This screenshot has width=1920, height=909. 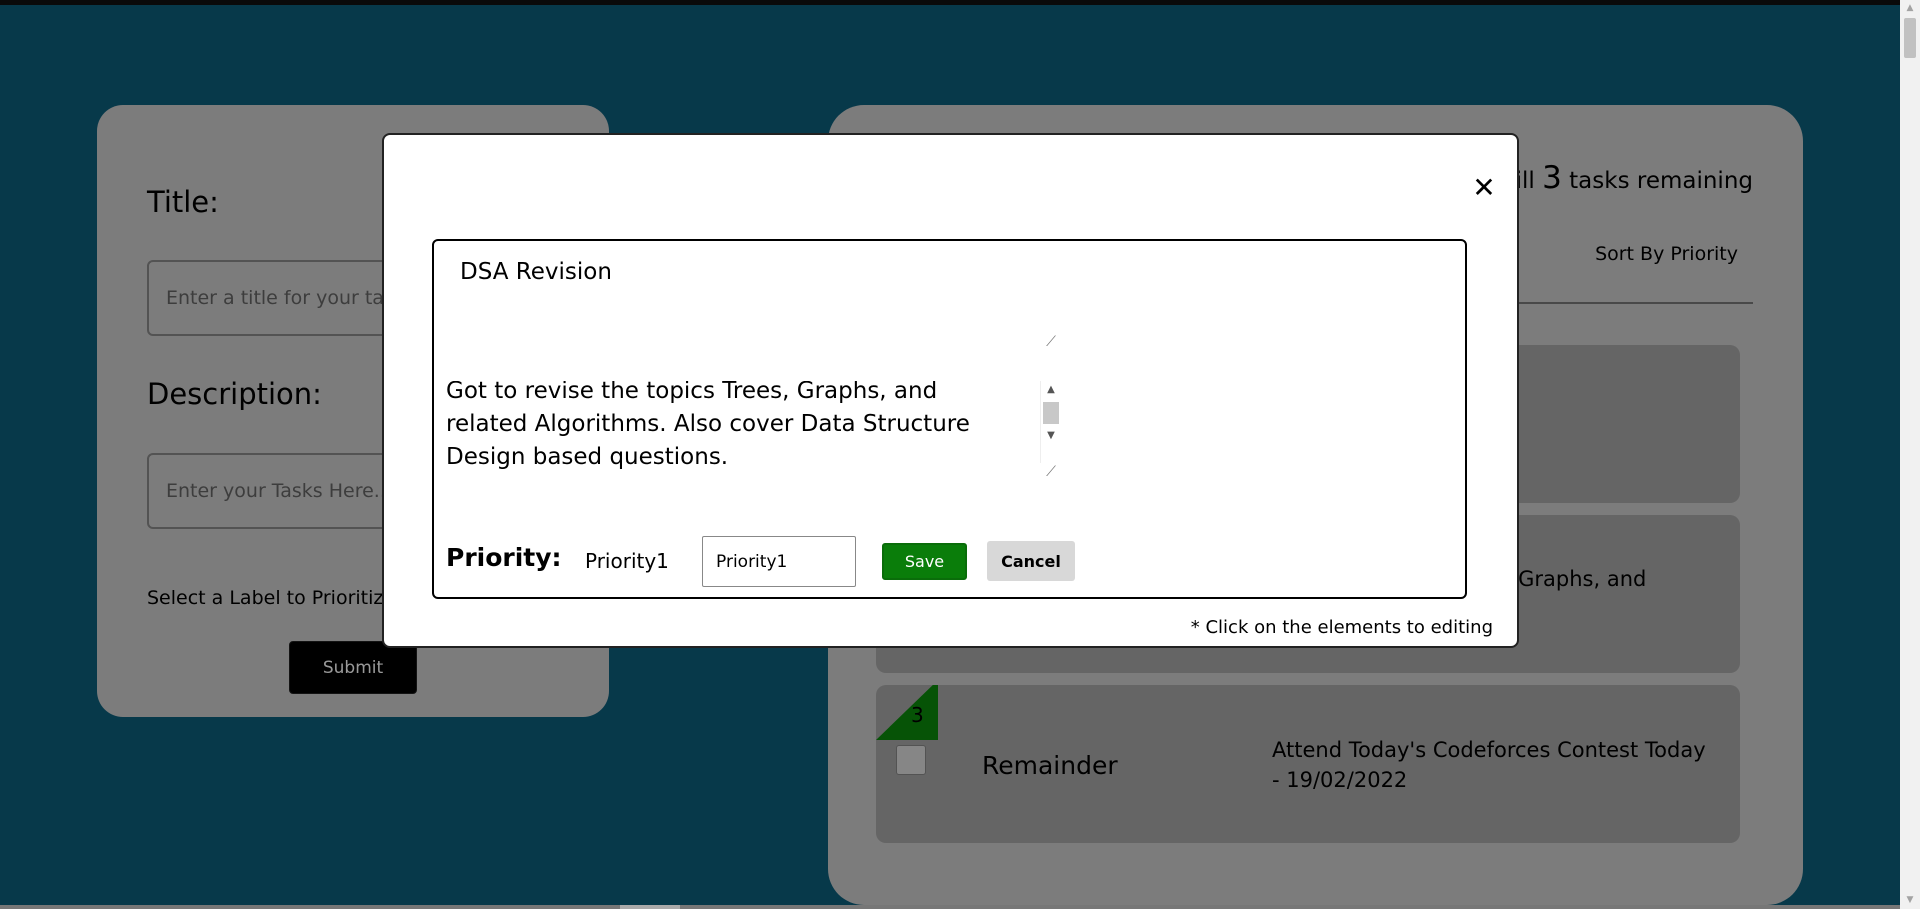 I want to click on priority-value: Priority1, so click(x=627, y=561).